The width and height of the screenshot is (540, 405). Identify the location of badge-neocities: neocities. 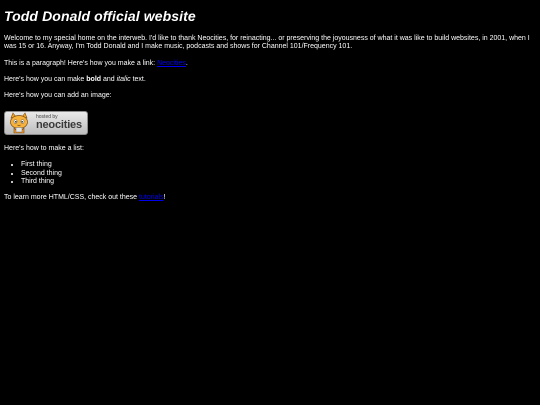
(59, 124).